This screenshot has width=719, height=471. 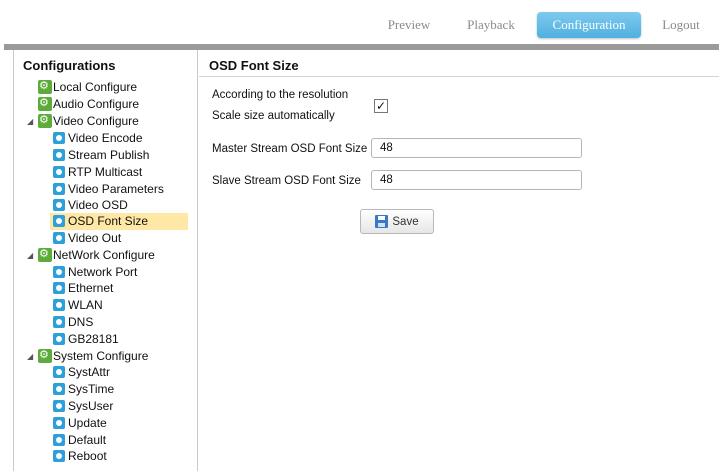 I want to click on sidebar-item-network-configure: NetWork Configure, so click(x=96, y=255).